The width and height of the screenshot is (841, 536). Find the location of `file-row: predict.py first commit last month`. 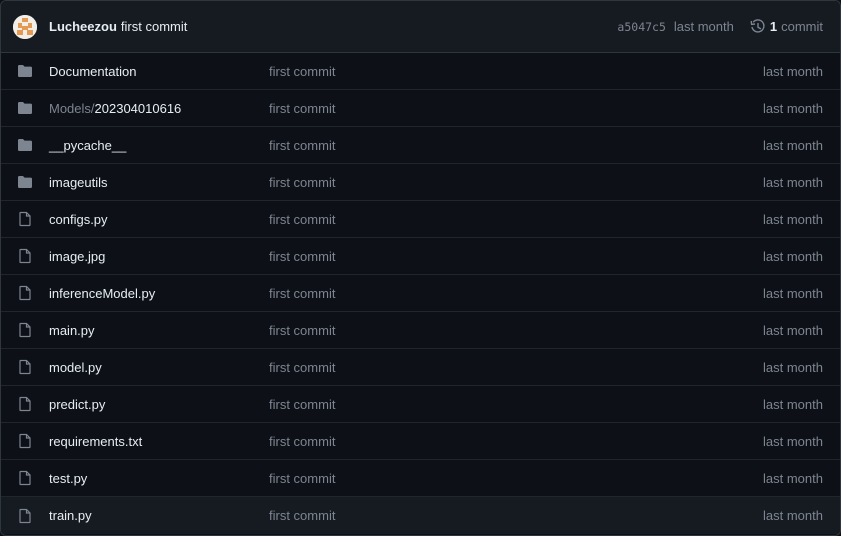

file-row: predict.py first commit last month is located at coordinates (420, 404).